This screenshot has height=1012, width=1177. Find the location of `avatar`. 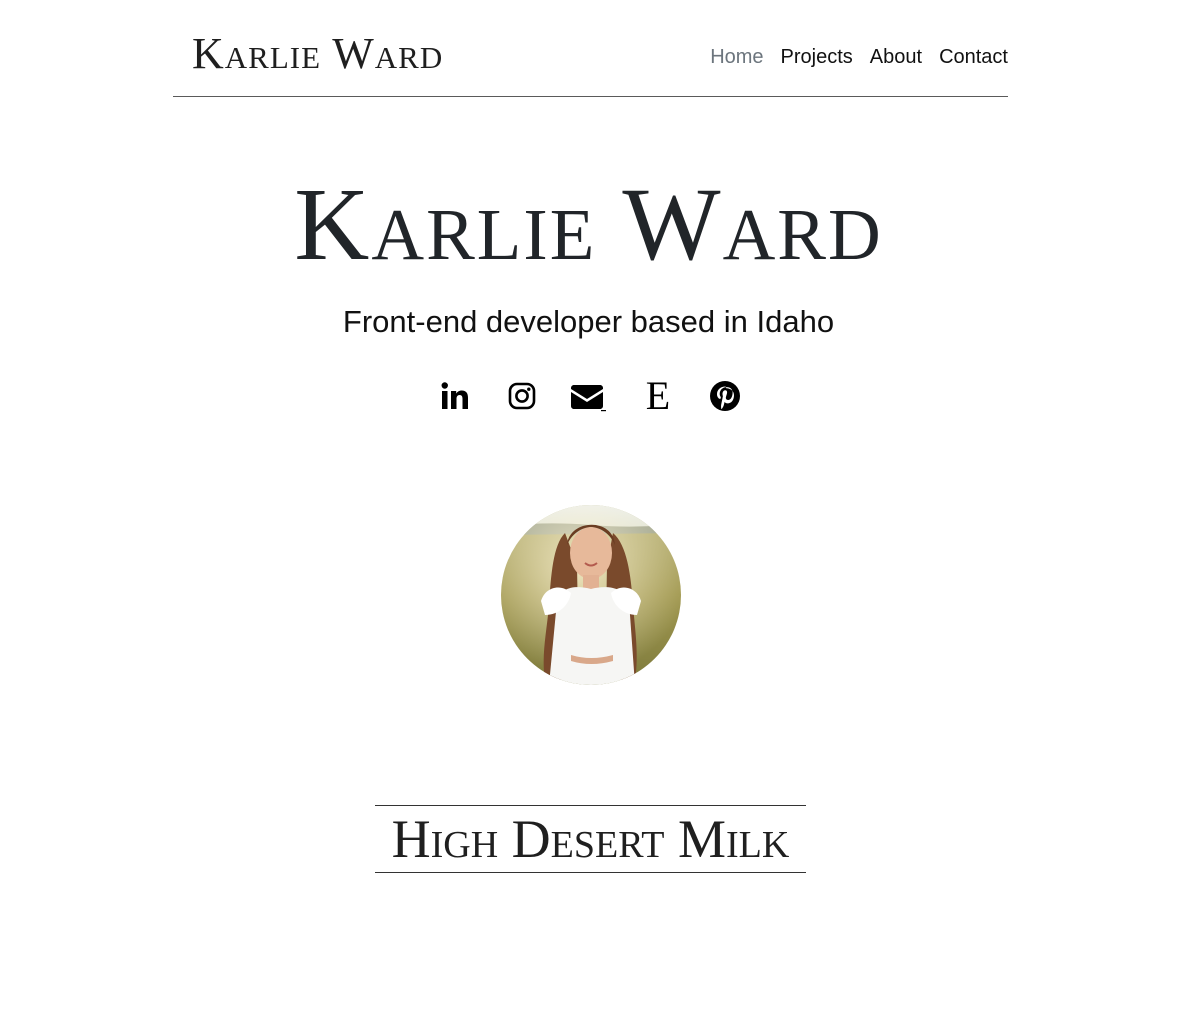

avatar is located at coordinates (591, 595).